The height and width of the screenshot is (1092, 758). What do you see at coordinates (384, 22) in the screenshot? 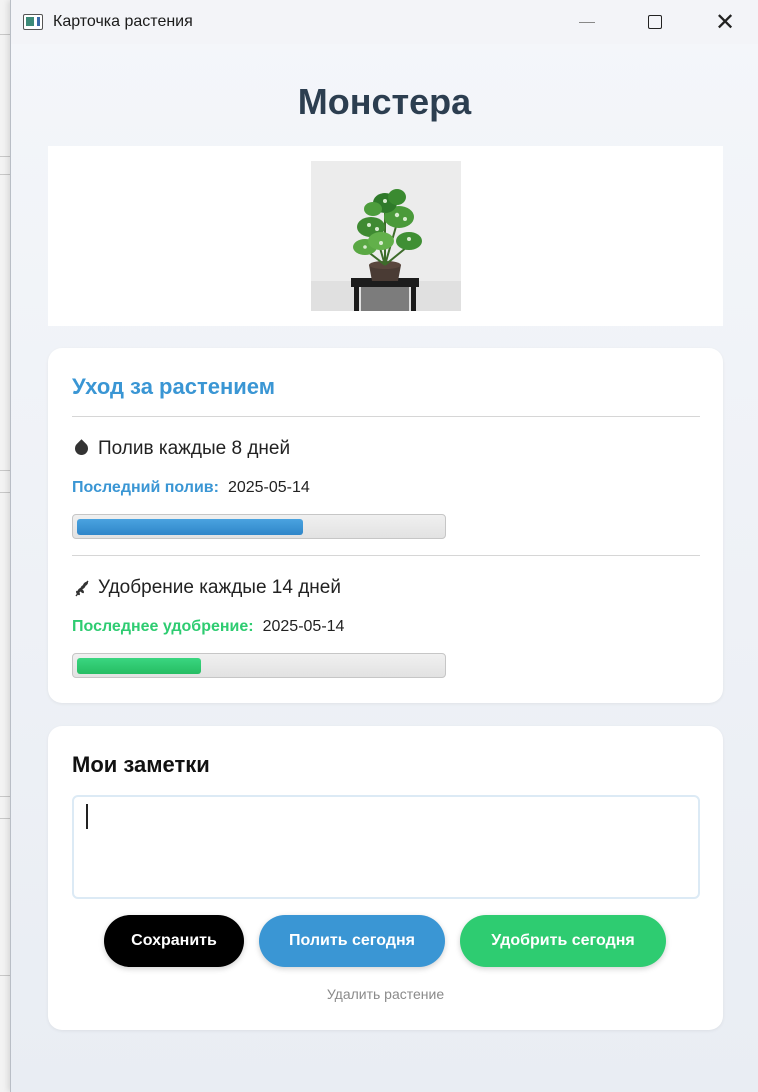
I see `title-bar: Карточка растения ✕` at bounding box center [384, 22].